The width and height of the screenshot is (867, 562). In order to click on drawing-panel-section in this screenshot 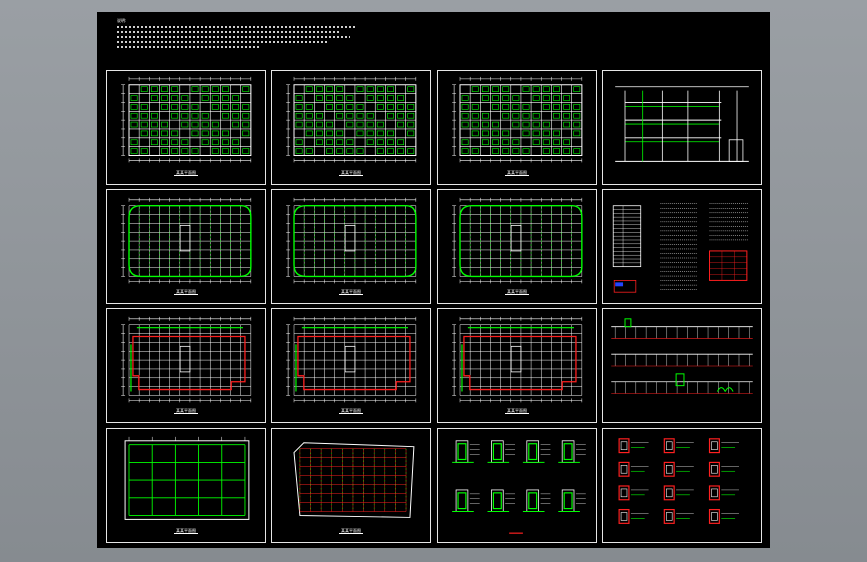, I will do `click(682, 127)`.